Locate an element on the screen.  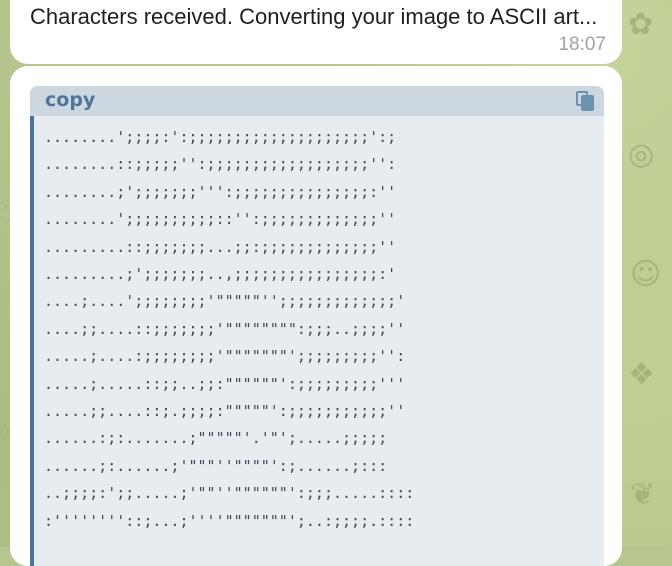
ascii-line: ........;';;;;;;;''':;;;;;;;;;;;;;;;:'' is located at coordinates (220, 191).